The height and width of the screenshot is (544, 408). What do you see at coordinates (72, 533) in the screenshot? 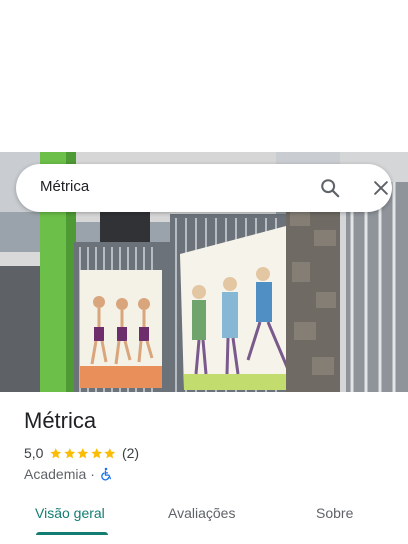
I see `active-tab-indicator` at bounding box center [72, 533].